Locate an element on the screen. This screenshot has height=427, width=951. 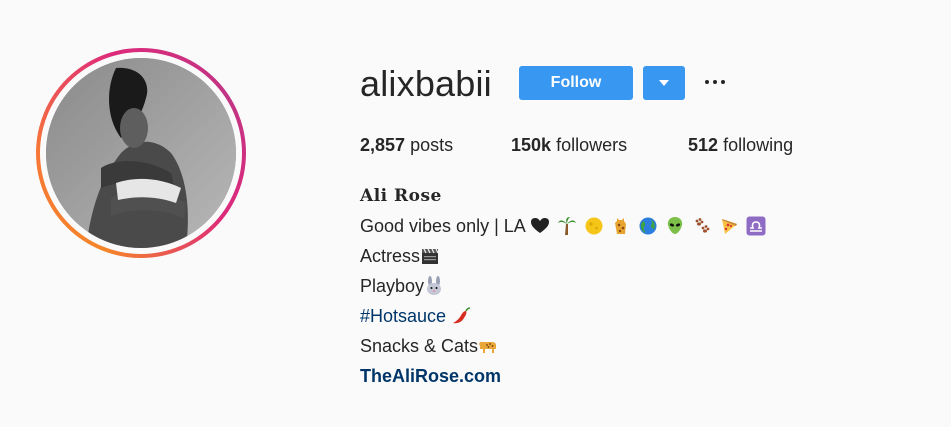
posts-label: posts is located at coordinates (432, 145).